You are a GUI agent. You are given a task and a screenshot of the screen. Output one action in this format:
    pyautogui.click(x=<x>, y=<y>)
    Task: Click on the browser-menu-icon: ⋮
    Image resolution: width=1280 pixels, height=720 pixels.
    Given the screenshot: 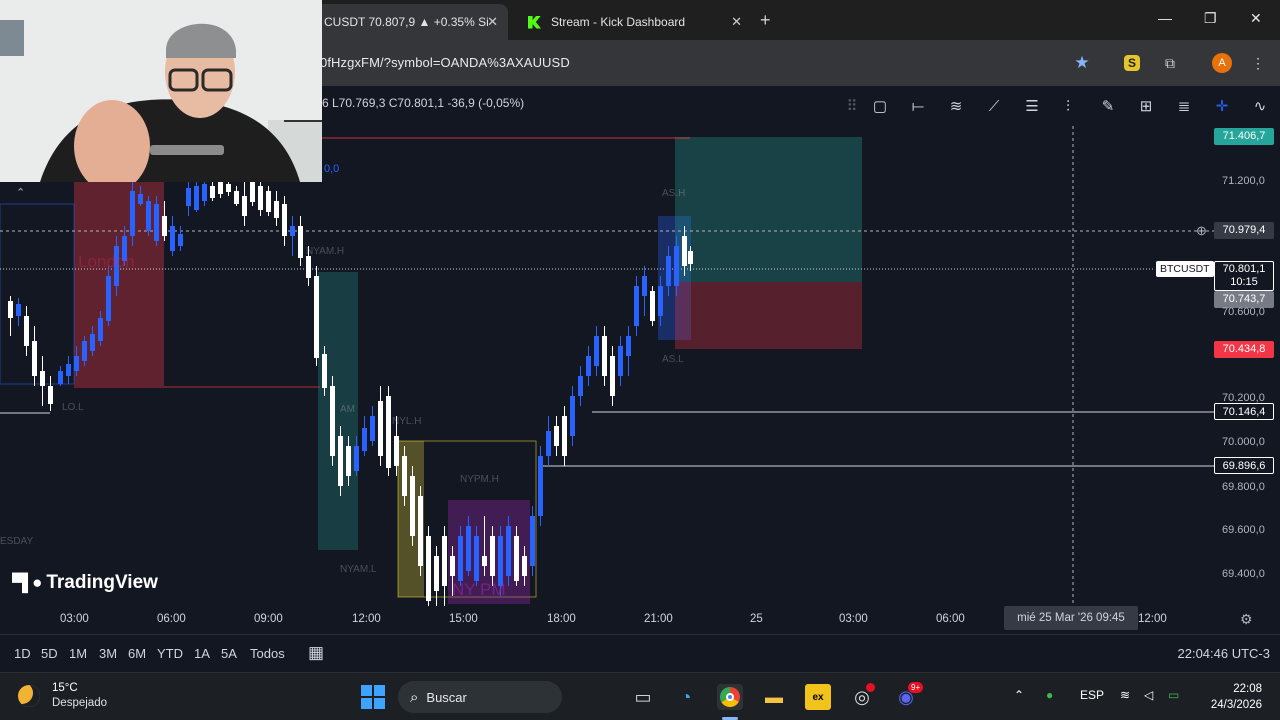 What is the action you would take?
    pyautogui.click(x=1258, y=63)
    